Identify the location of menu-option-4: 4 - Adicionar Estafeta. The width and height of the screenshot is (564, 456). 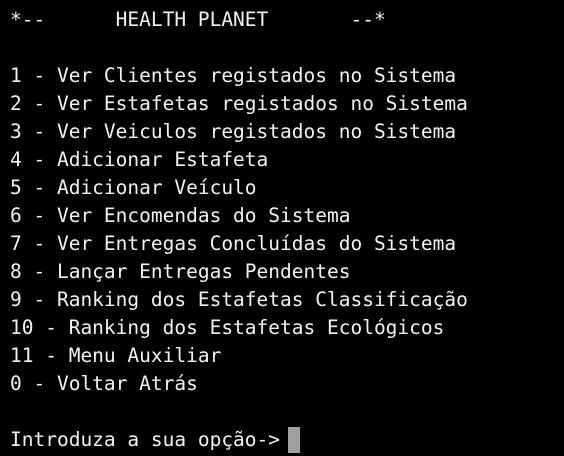
(139, 159).